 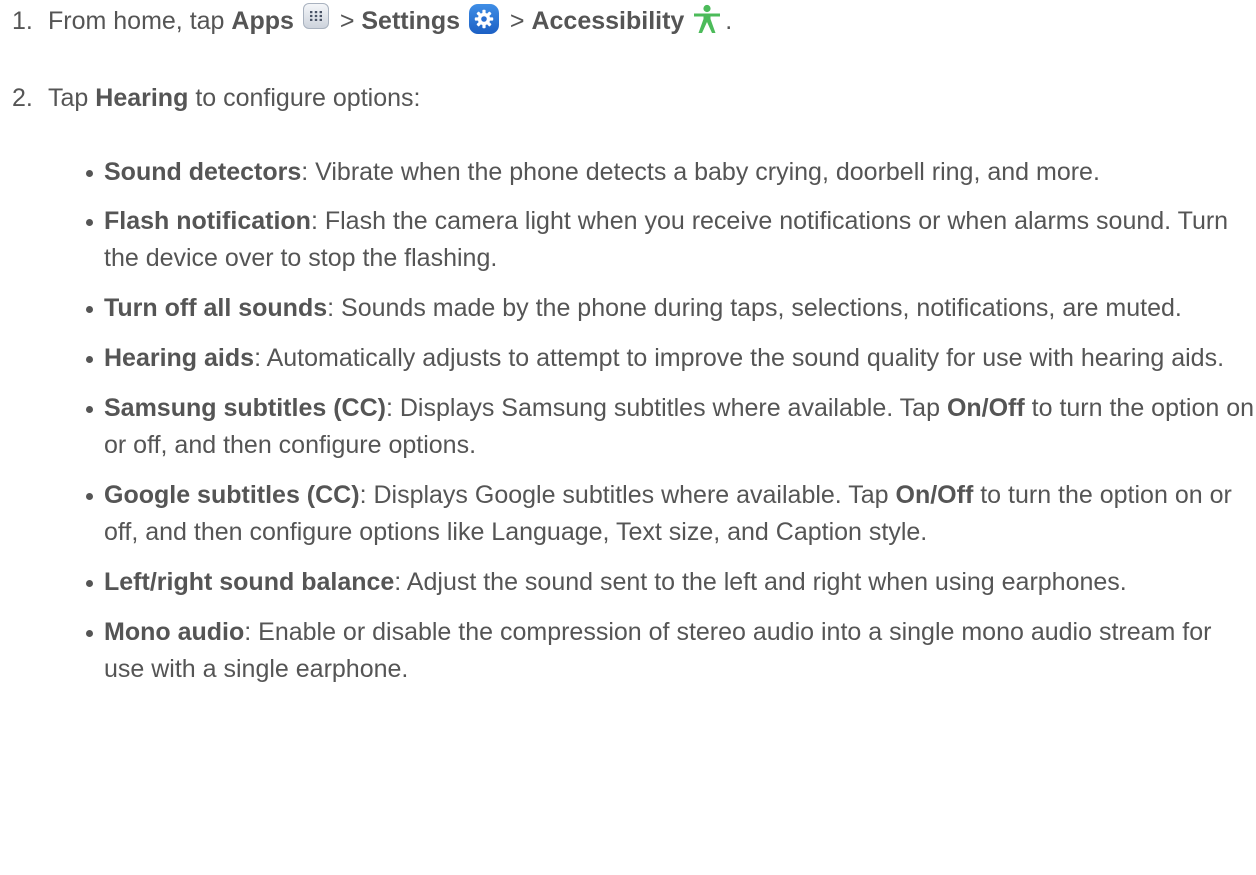 What do you see at coordinates (22, 21) in the screenshot?
I see `step-number: 1.` at bounding box center [22, 21].